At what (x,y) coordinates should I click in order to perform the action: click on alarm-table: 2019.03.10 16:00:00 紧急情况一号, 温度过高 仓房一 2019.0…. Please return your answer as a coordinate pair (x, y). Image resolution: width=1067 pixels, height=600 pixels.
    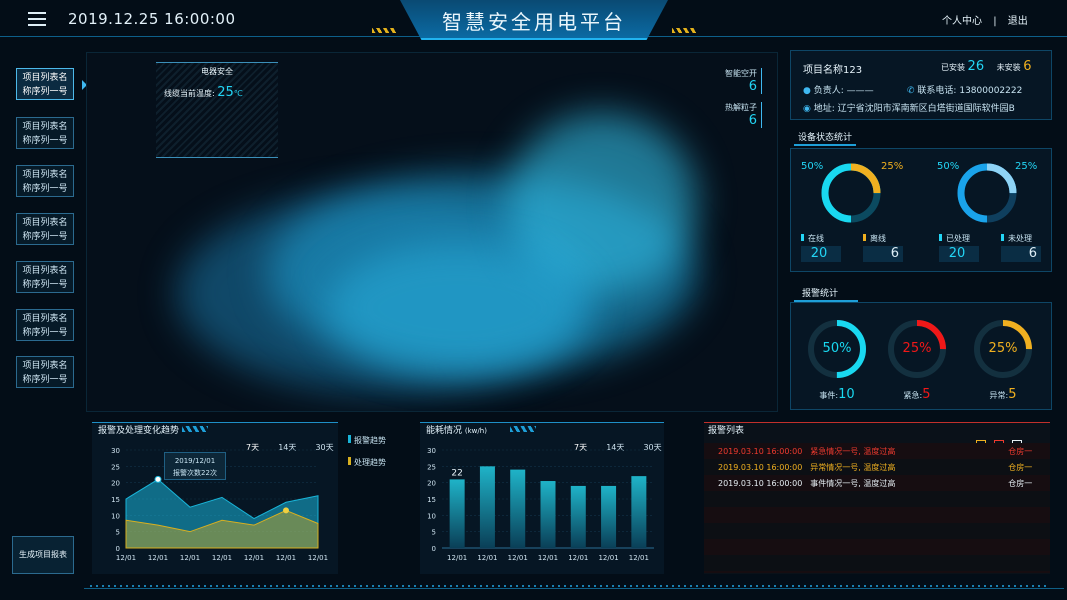
    Looking at the image, I should click on (875, 467).